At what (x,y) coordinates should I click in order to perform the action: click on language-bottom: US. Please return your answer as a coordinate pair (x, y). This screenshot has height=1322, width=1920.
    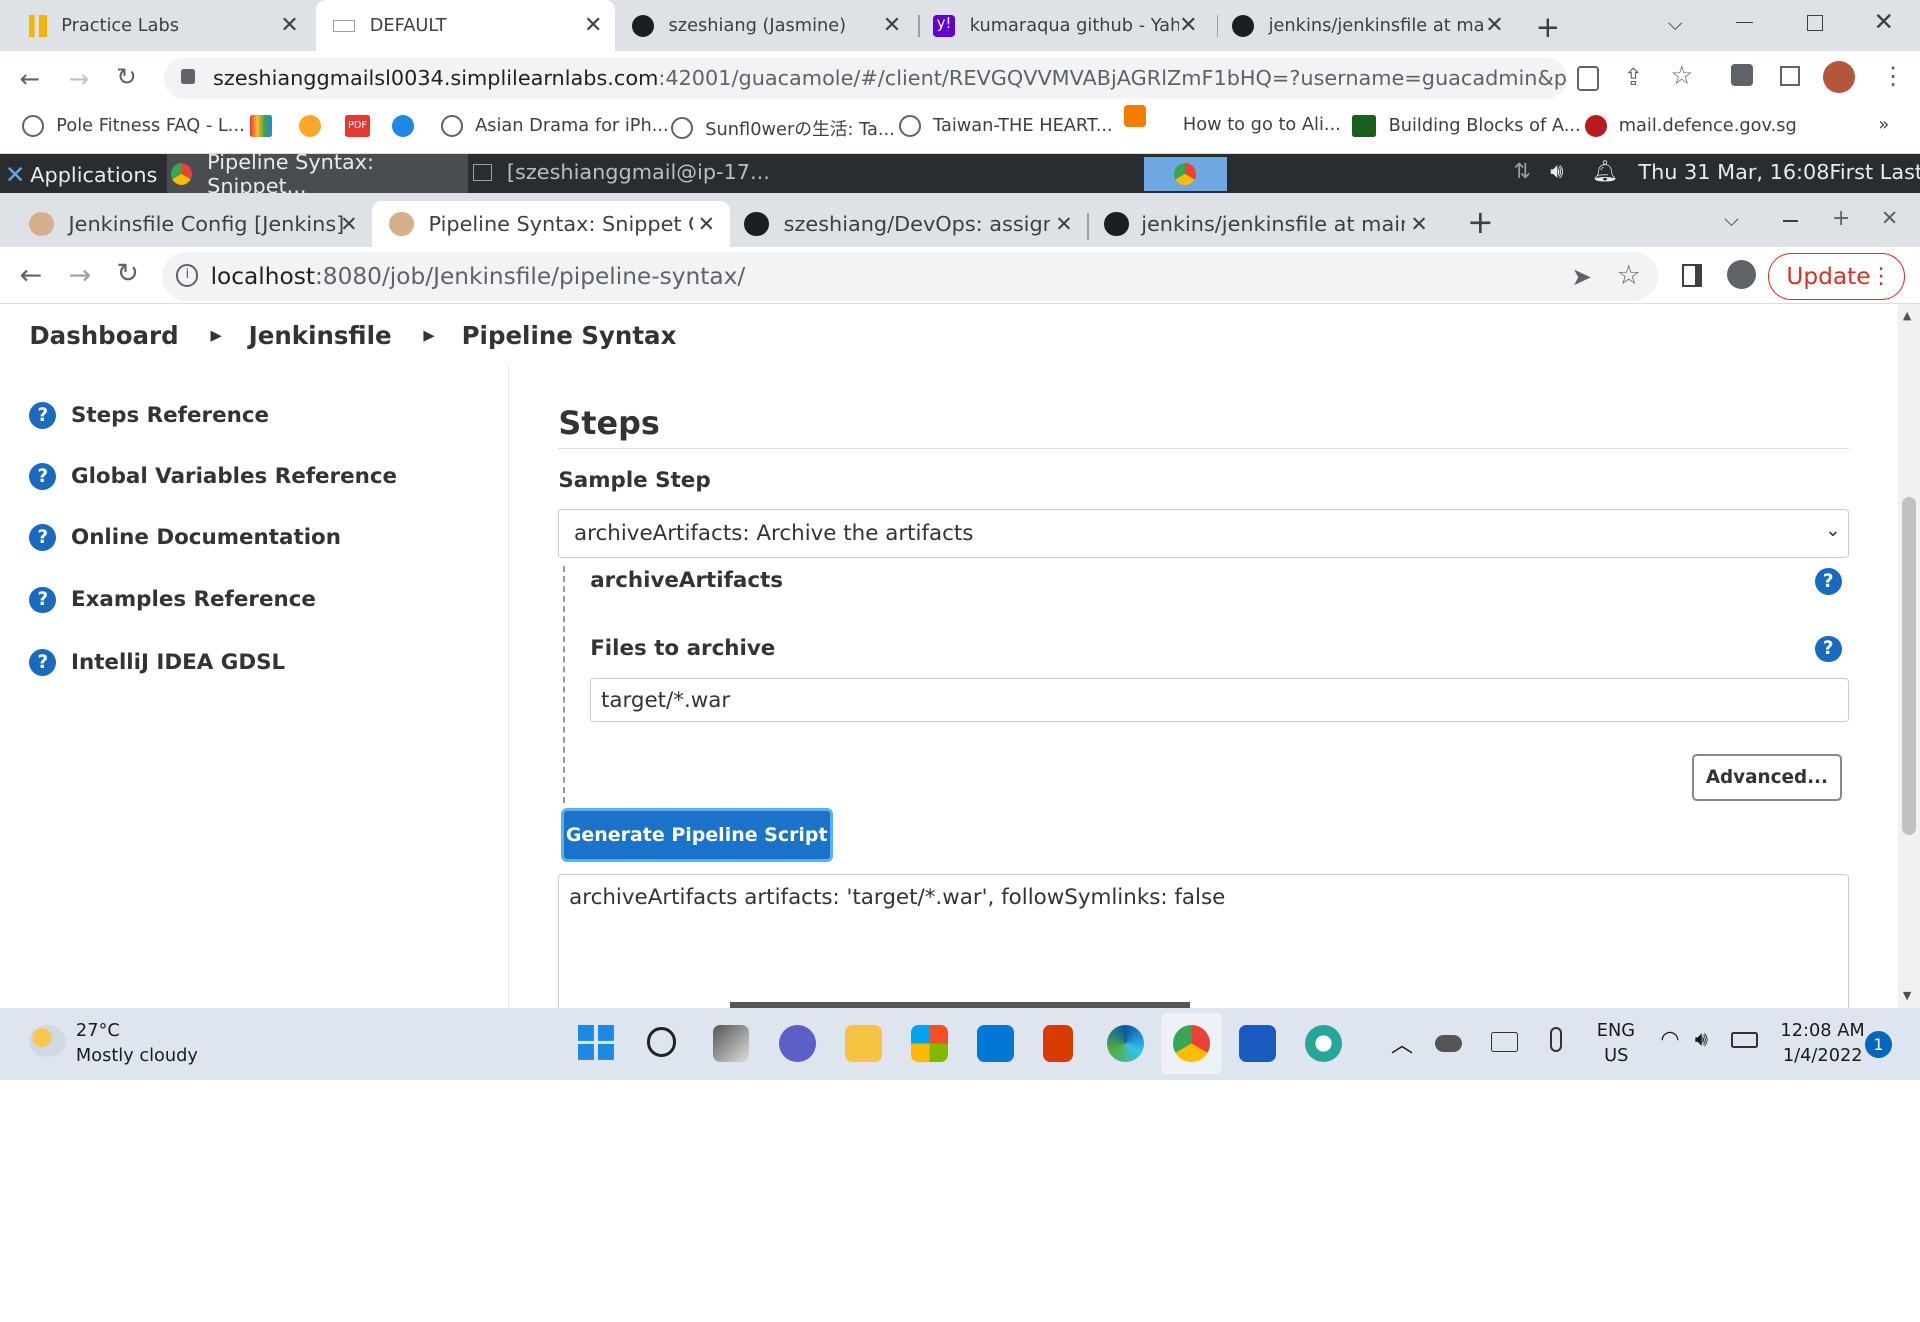
    Looking at the image, I should click on (1616, 1056).